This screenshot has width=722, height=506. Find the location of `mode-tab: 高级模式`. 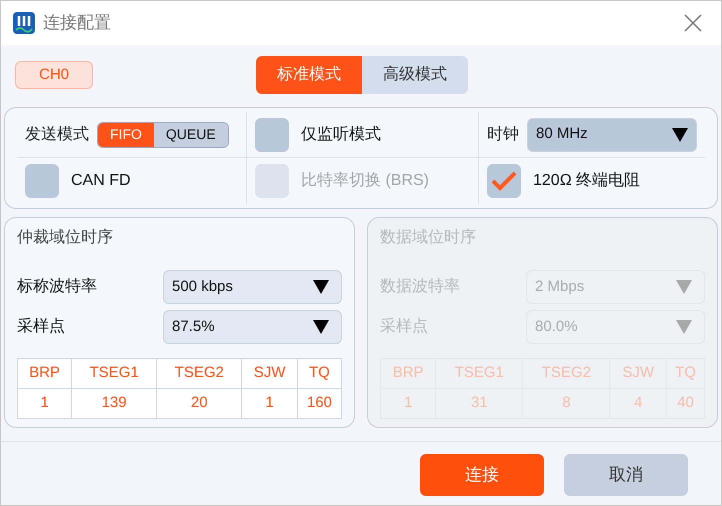

mode-tab: 高级模式 is located at coordinates (415, 75).